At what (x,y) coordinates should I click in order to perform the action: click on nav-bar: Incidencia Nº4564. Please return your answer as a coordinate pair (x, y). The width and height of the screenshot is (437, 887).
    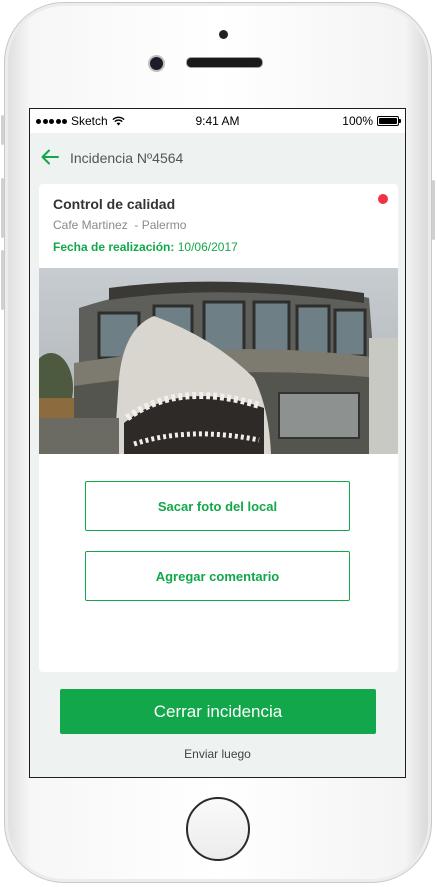
    Looking at the image, I should click on (217, 158).